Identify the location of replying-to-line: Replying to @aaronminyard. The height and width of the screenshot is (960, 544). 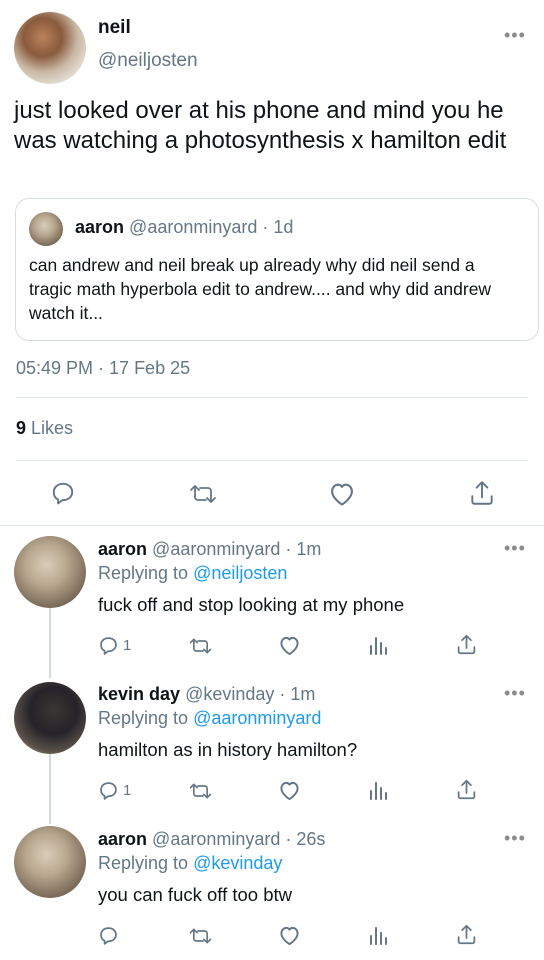
(209, 718).